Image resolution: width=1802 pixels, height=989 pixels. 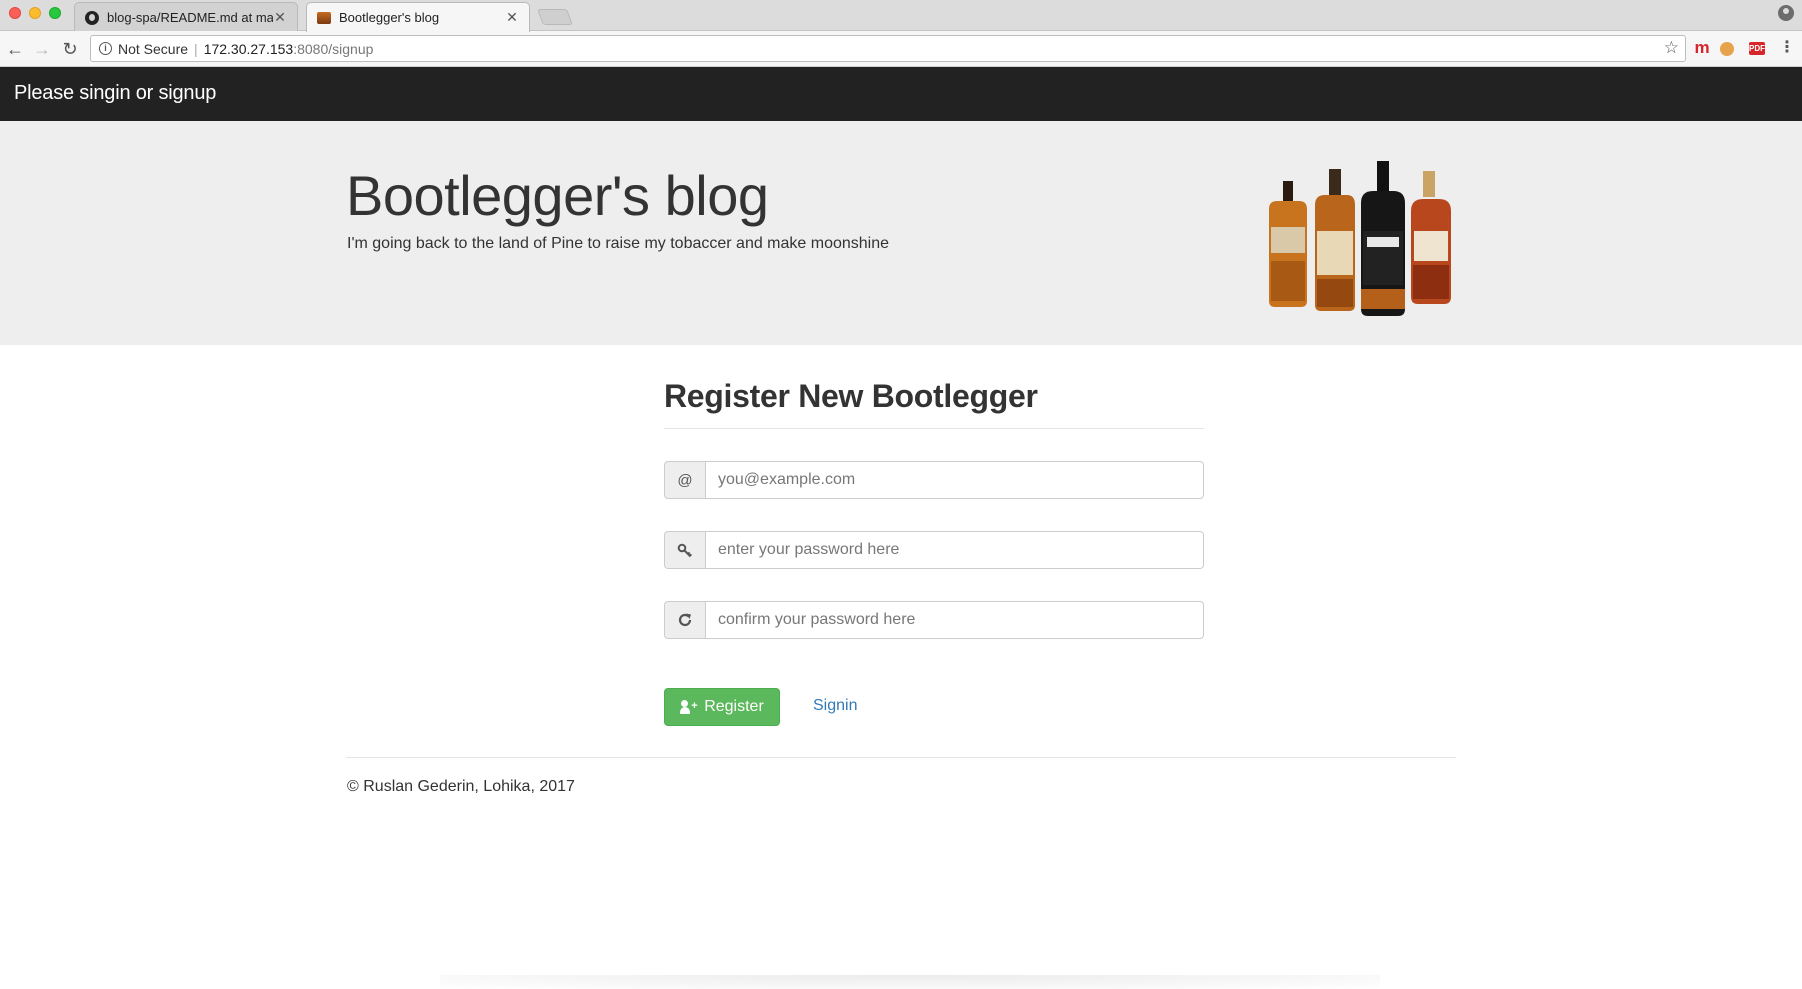 I want to click on github-icon, so click(x=92, y=17).